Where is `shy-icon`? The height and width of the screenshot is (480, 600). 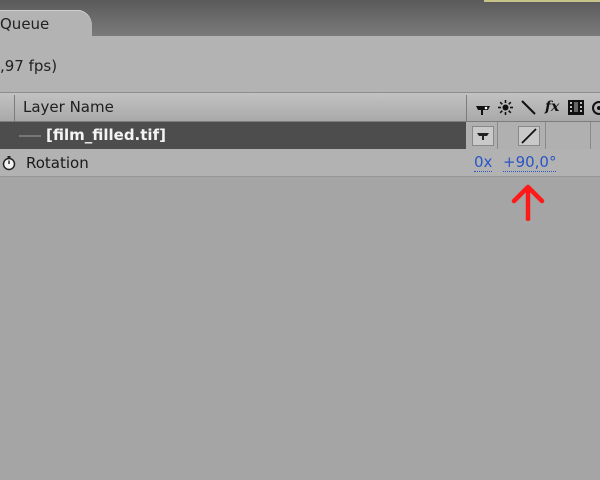 shy-icon is located at coordinates (483, 110).